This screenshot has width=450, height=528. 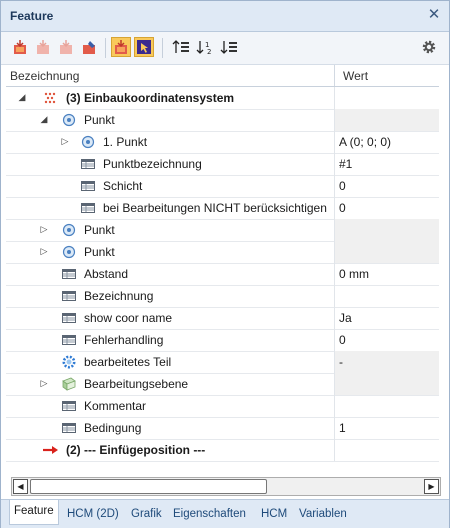 What do you see at coordinates (209, 51) in the screenshot?
I see `svg-text: 2` at bounding box center [209, 51].